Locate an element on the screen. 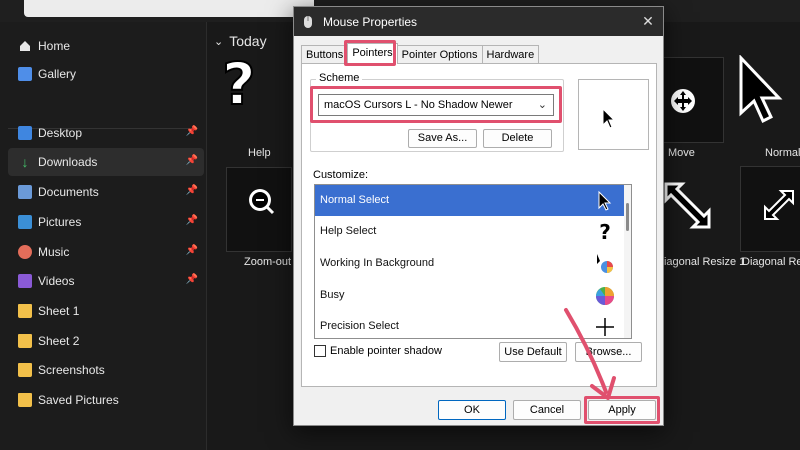 This screenshot has width=800, height=450. apply-button: Apply is located at coordinates (622, 410).